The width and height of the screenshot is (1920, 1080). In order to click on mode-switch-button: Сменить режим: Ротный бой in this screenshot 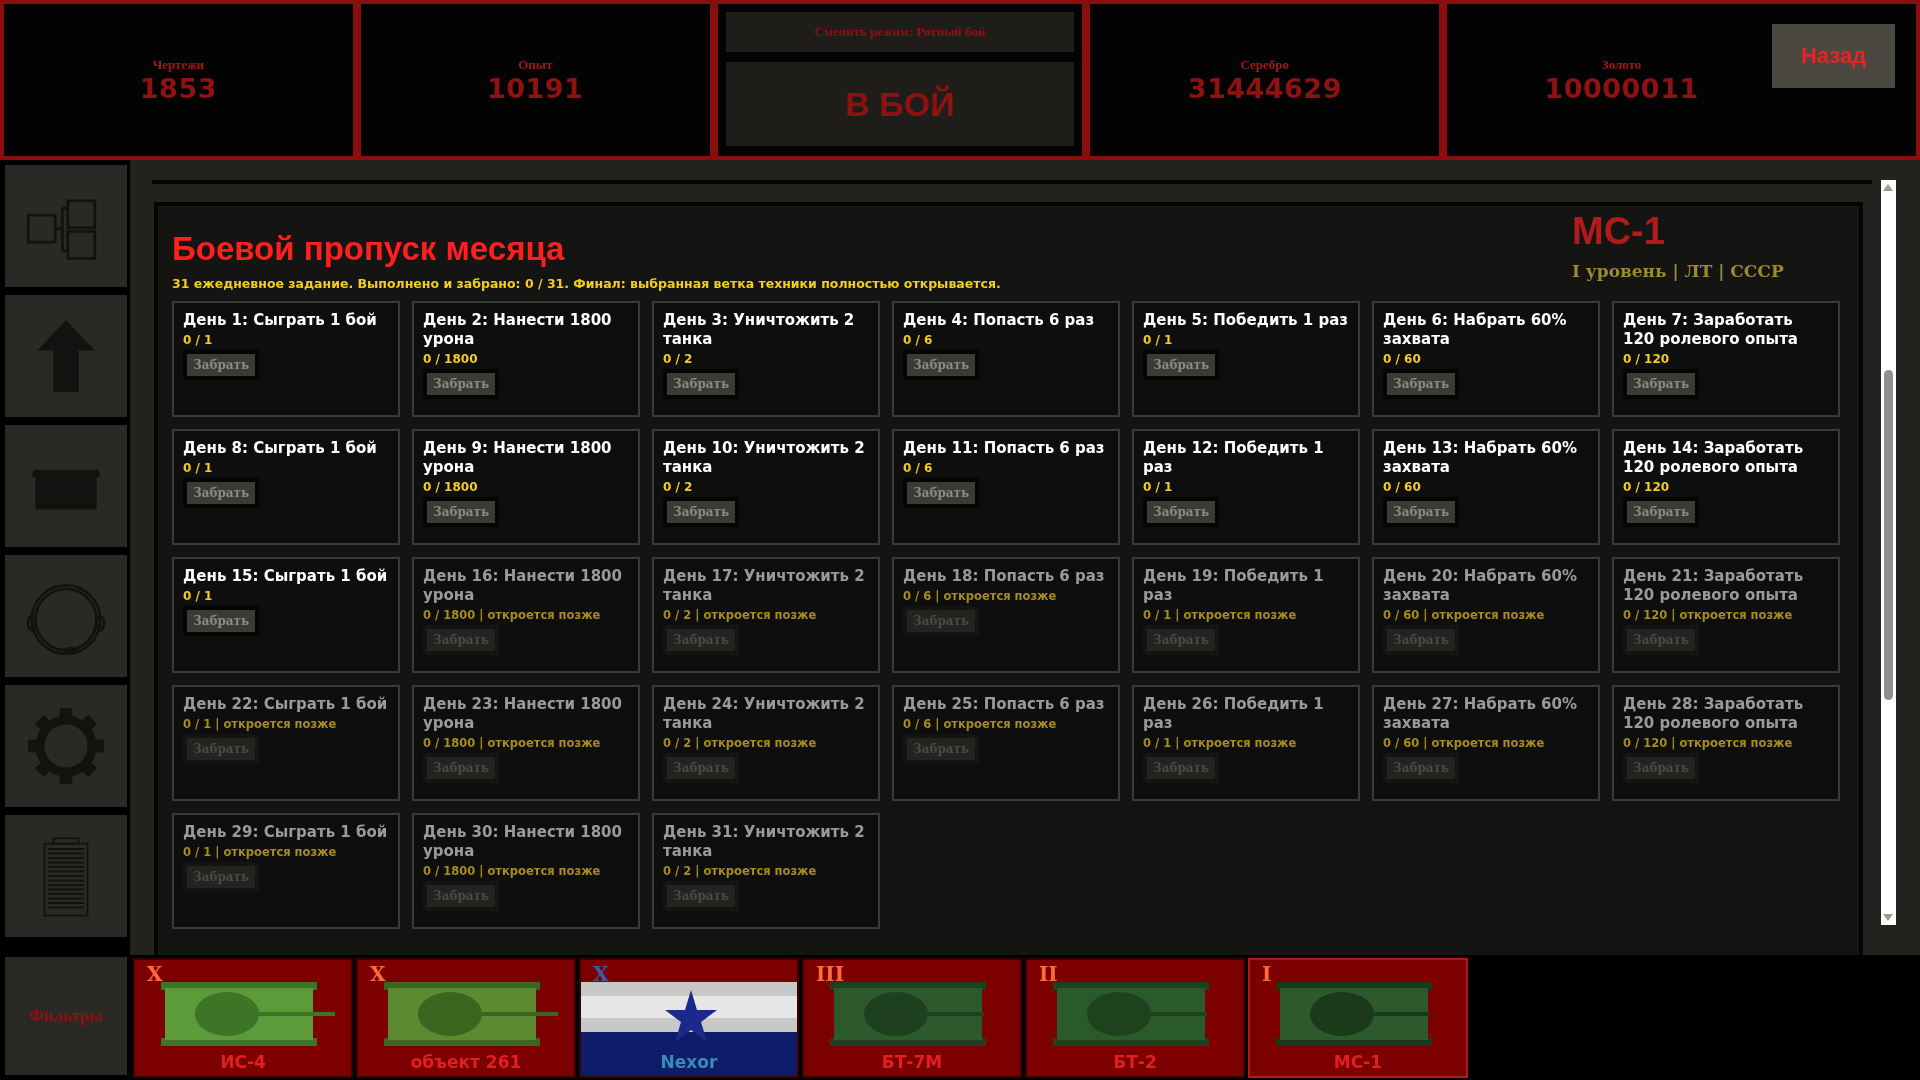, I will do `click(900, 32)`.